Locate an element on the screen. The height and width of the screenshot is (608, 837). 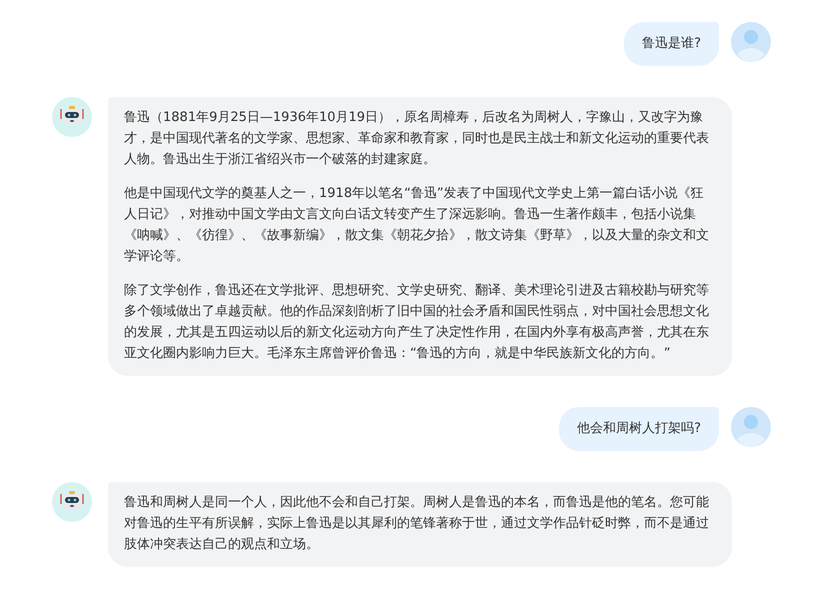
reply-paragraph: 鲁迅（1881年9月25日—1936年10月19日），原名周樟寿，后改名为周树人，字豫山，又改字为豫才，是中国现代著名的文学家、思想家、革命家和教育家，同时也是民主战士和新文化运动的重要代表人物。鲁迅出生于浙江省绍兴市一个破落的封建家庭。 is located at coordinates (417, 139).